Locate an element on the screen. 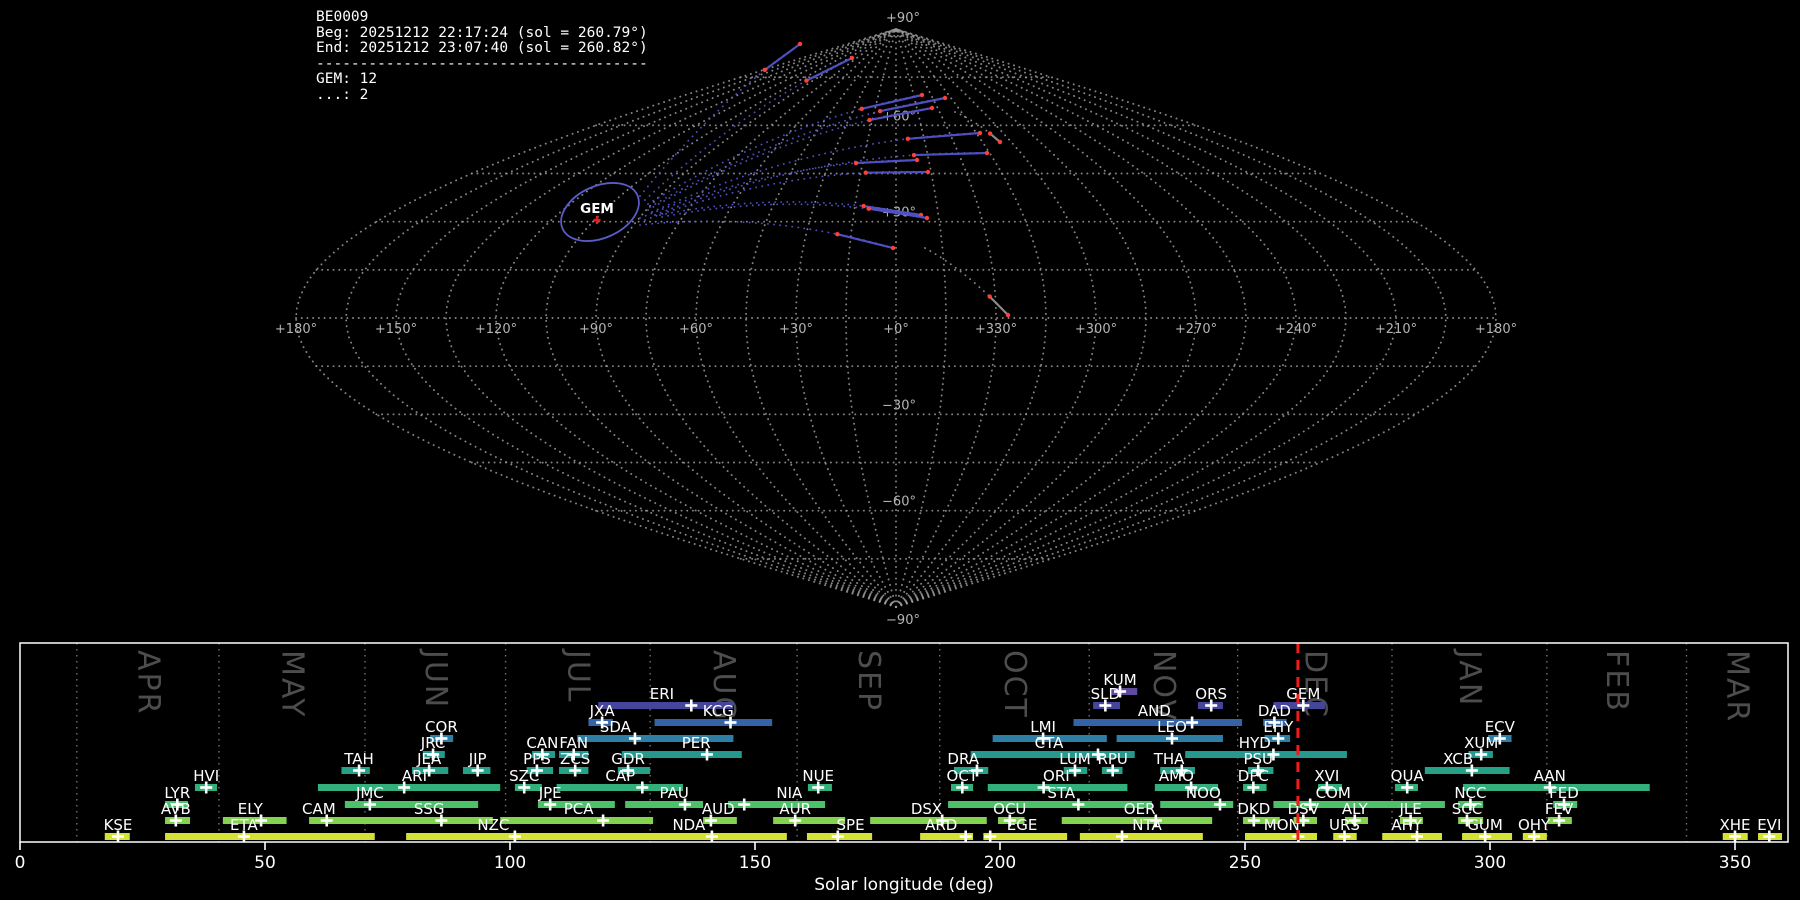 The height and width of the screenshot is (900, 1800). pole-label-south: −90° is located at coordinates (903, 620).